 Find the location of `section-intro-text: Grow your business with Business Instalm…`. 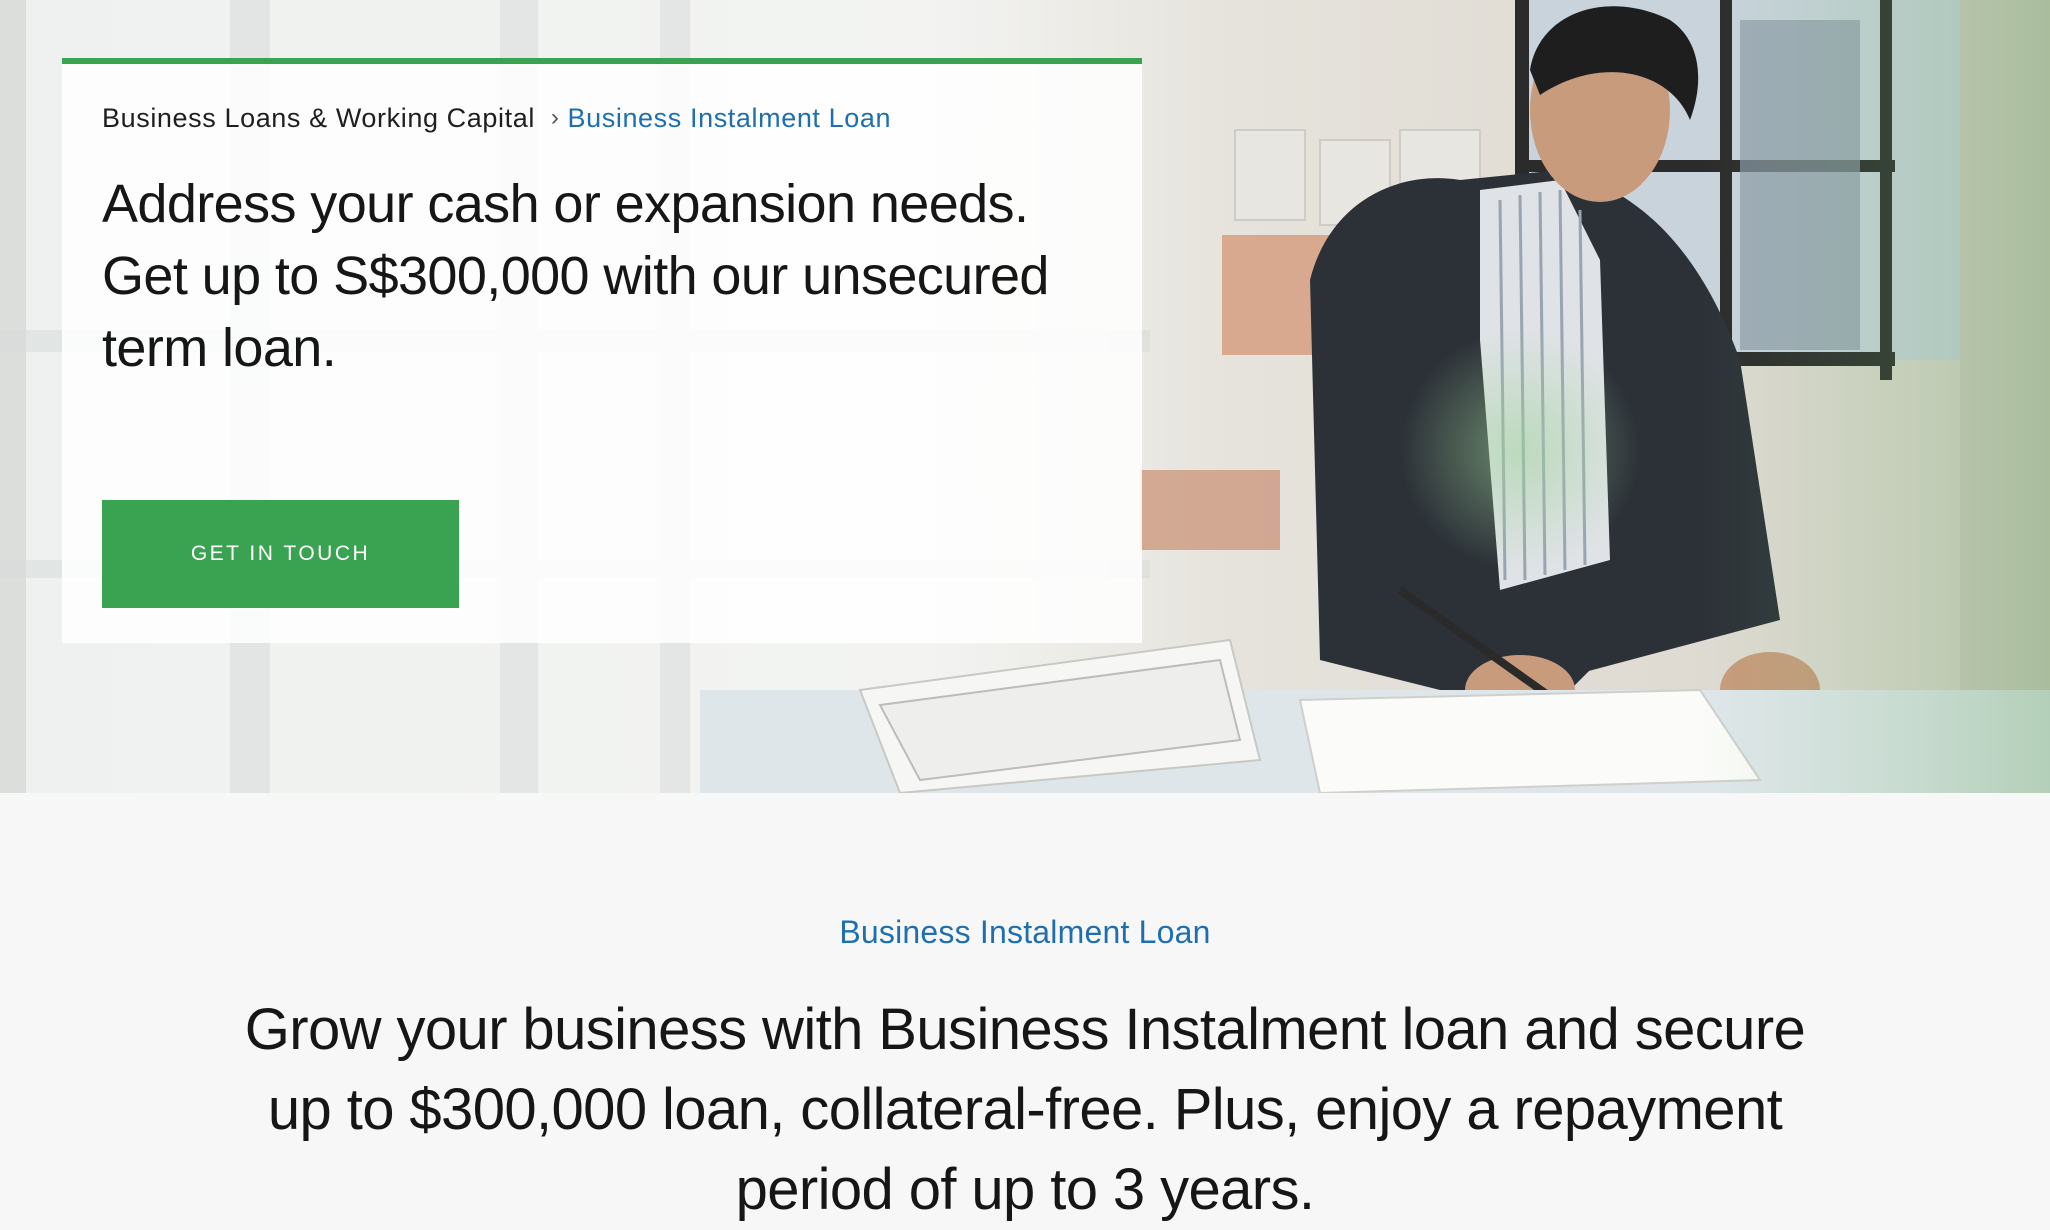

section-intro-text: Grow your business with Business Instalm… is located at coordinates (1025, 1109).